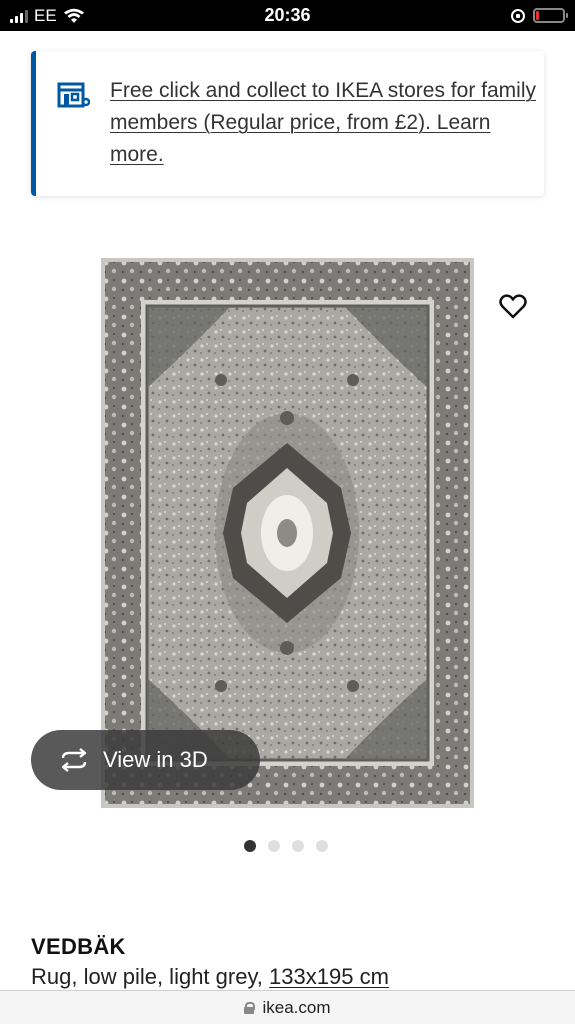 The image size is (575, 1024). I want to click on view-in-3d-button: View in 3D, so click(145, 760).